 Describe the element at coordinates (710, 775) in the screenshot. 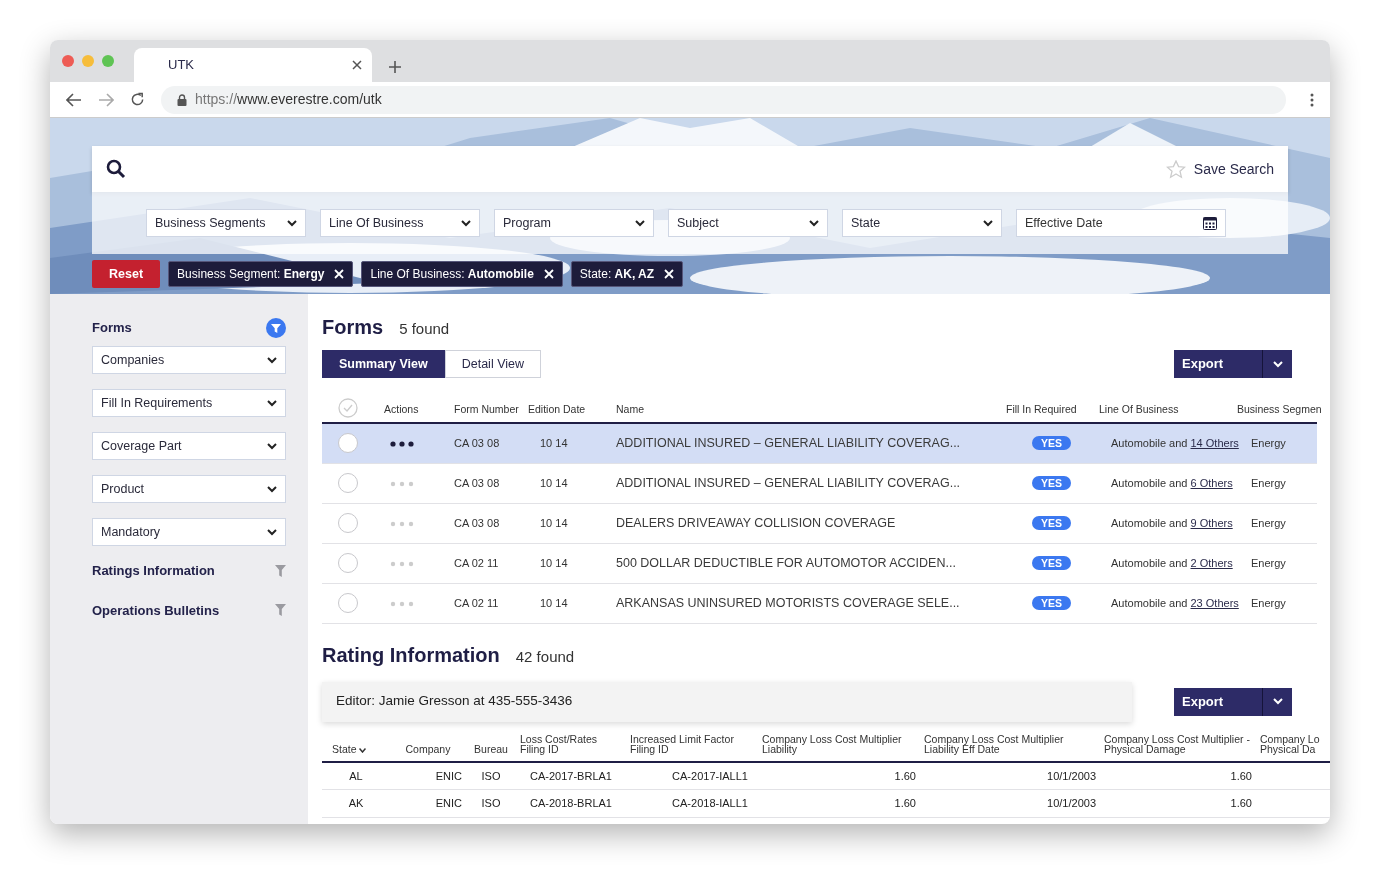

I see `table-cell: CA-2017-IALL1` at that location.